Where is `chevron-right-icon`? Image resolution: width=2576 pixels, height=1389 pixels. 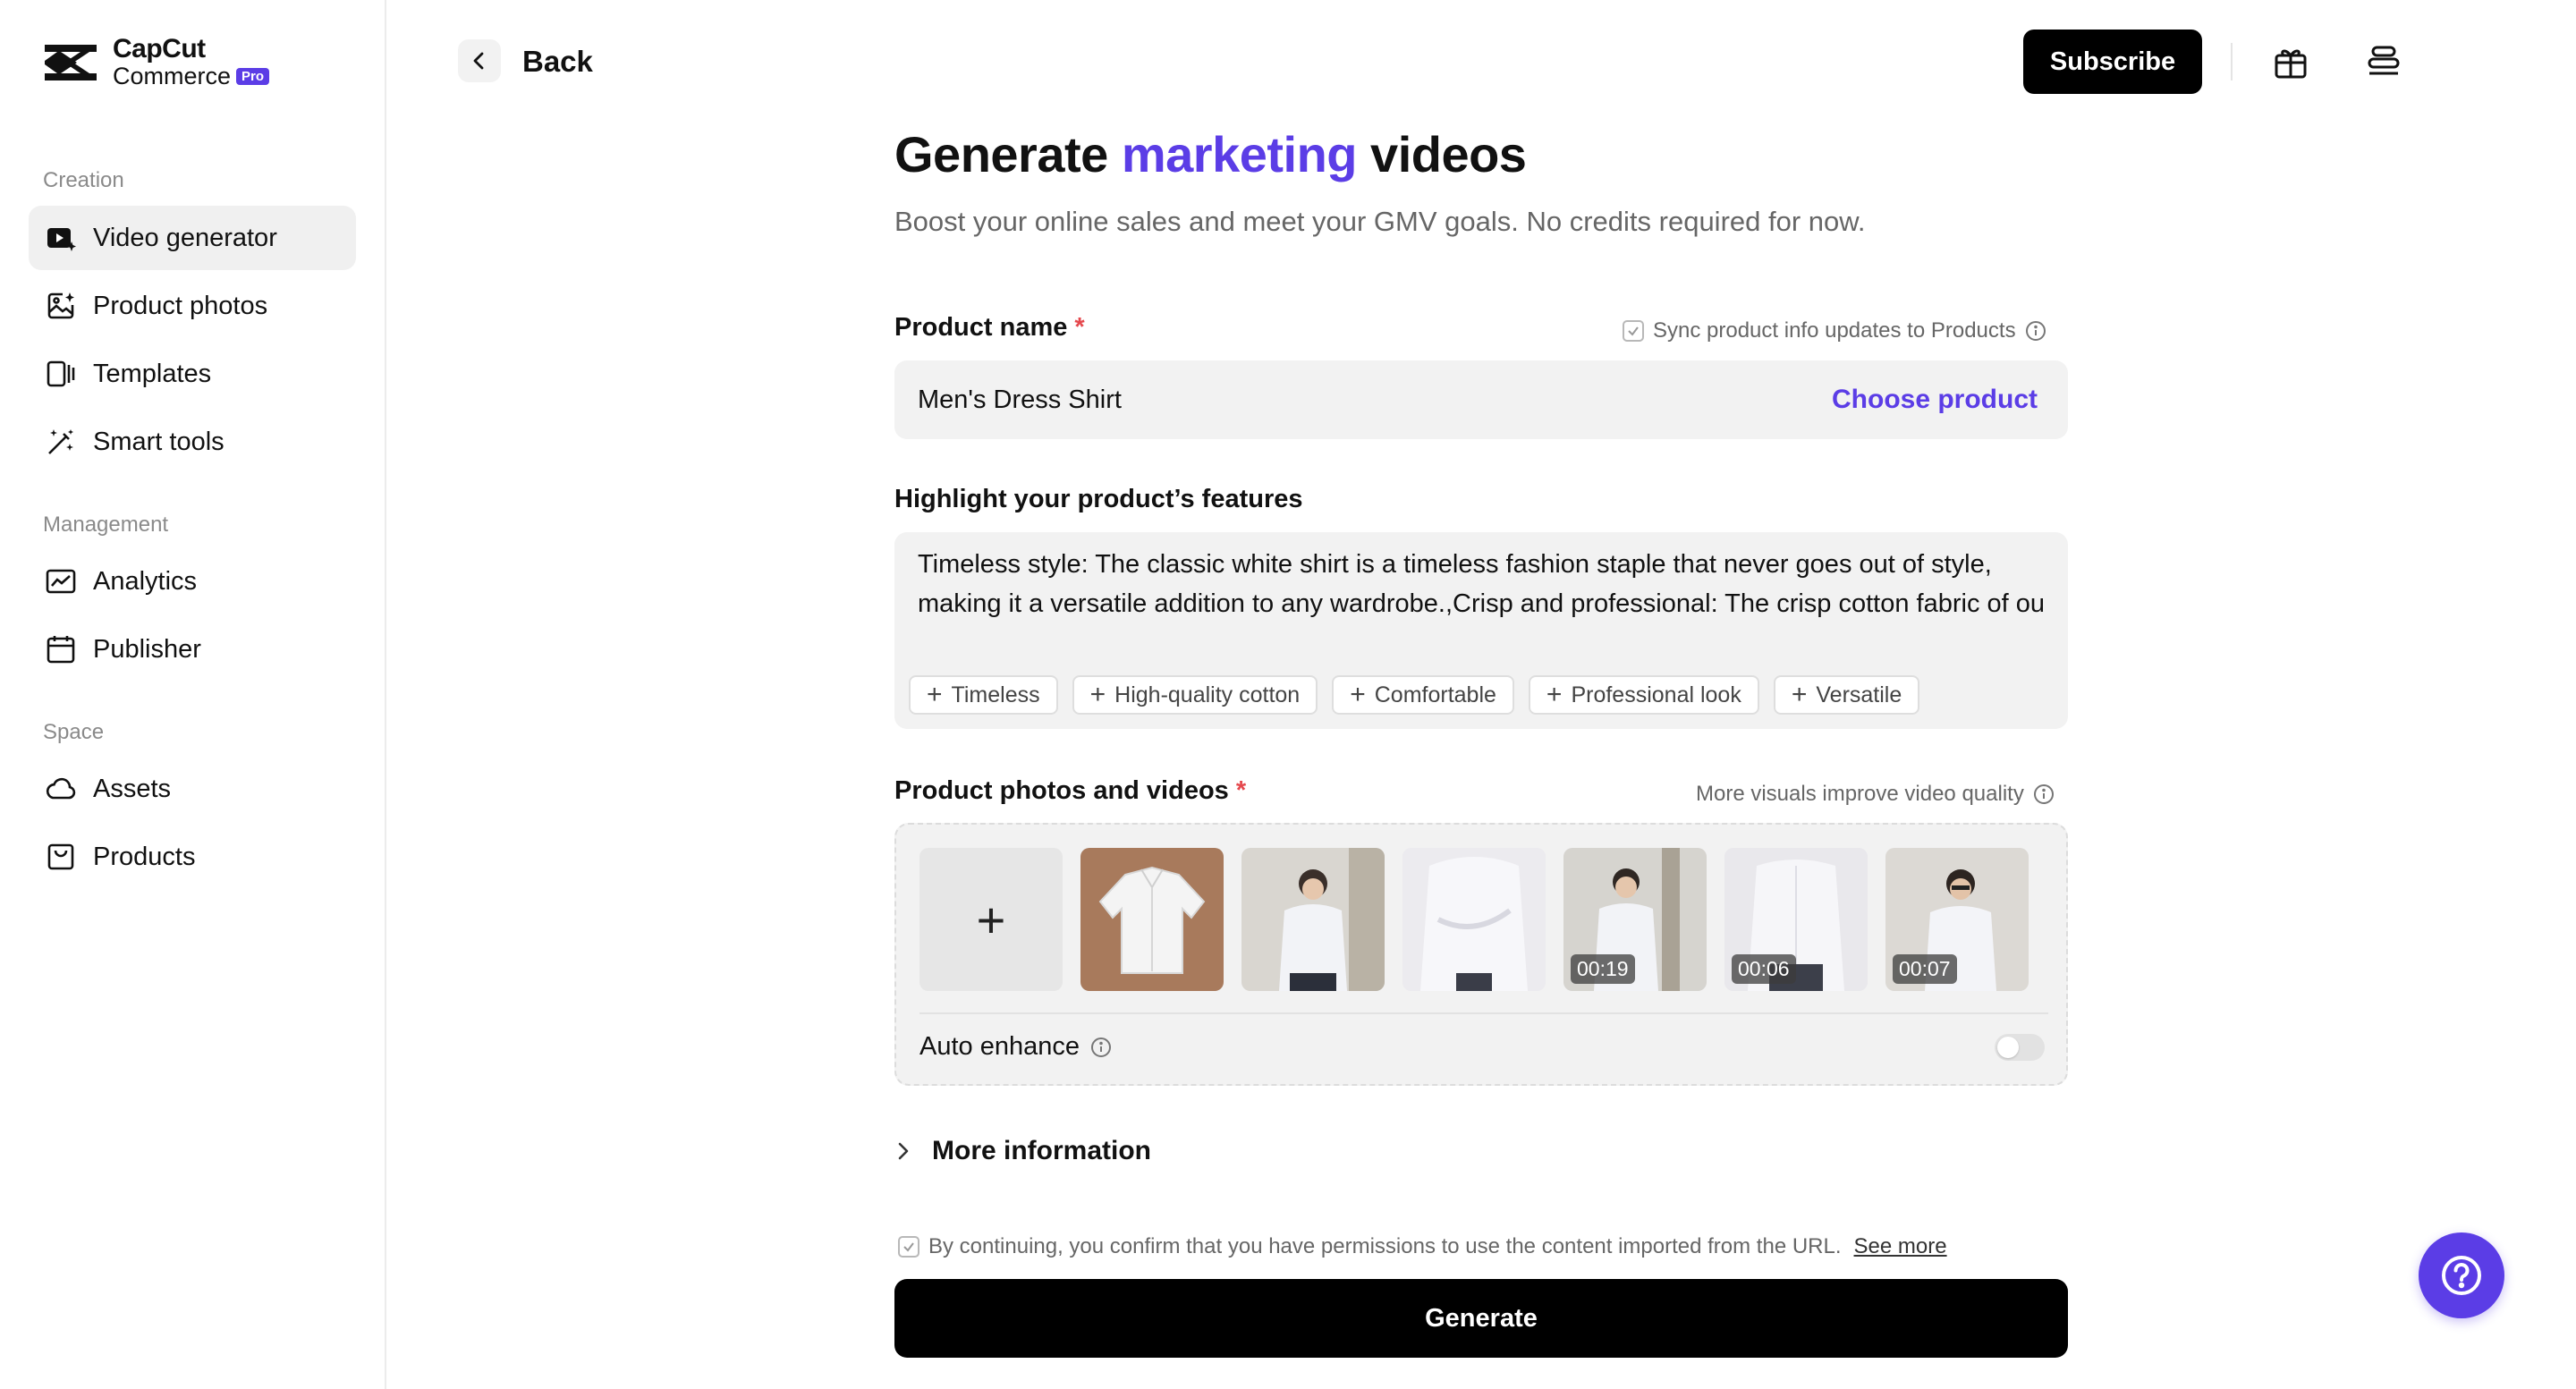 chevron-right-icon is located at coordinates (903, 1151).